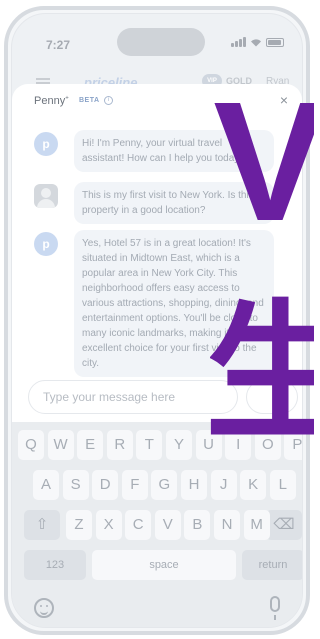  I want to click on numbers-key: 123, so click(55, 565).